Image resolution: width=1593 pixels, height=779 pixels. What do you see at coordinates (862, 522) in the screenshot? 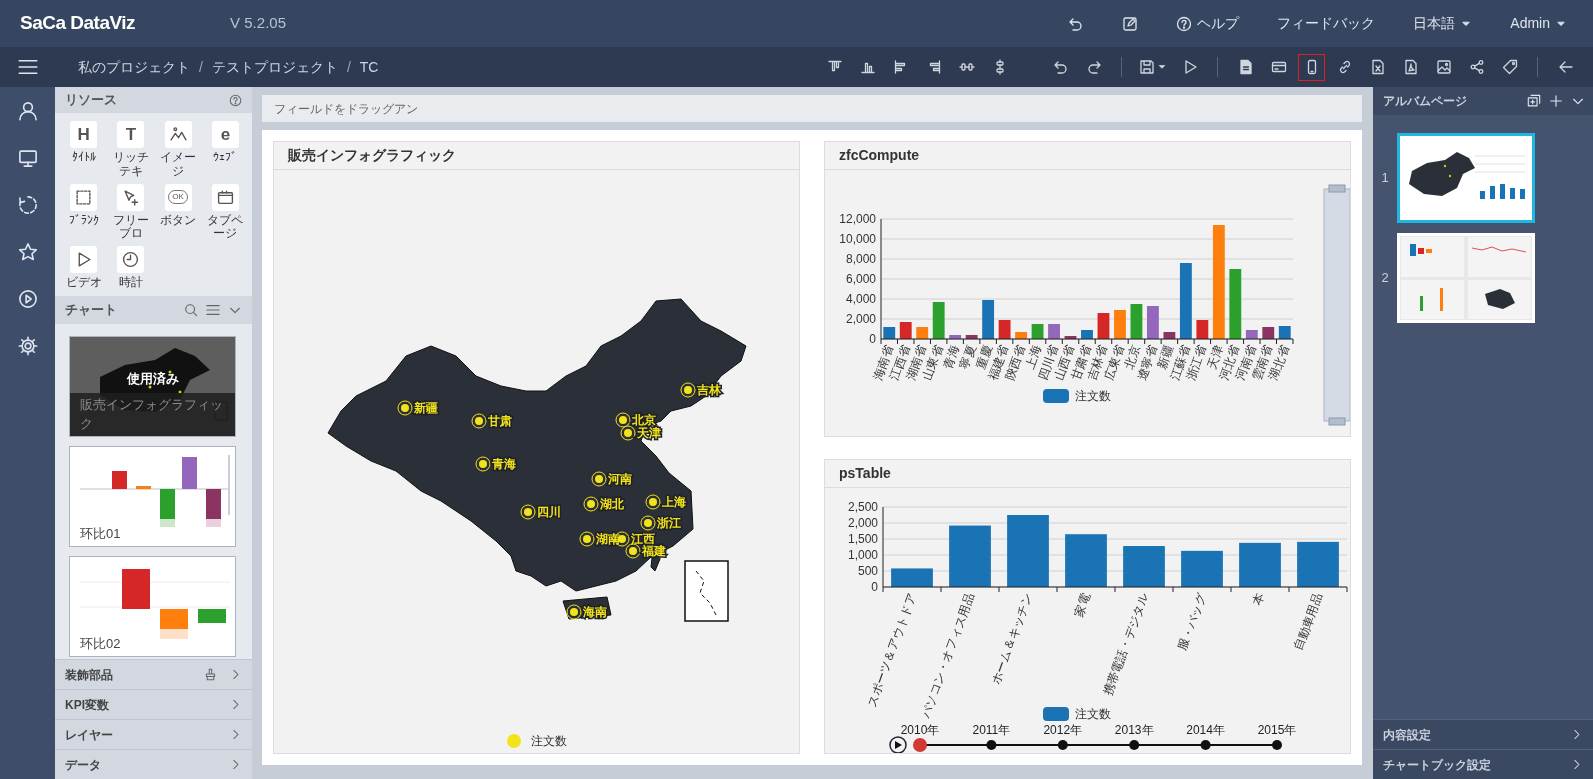
I see `axis-label: 2,000` at bounding box center [862, 522].